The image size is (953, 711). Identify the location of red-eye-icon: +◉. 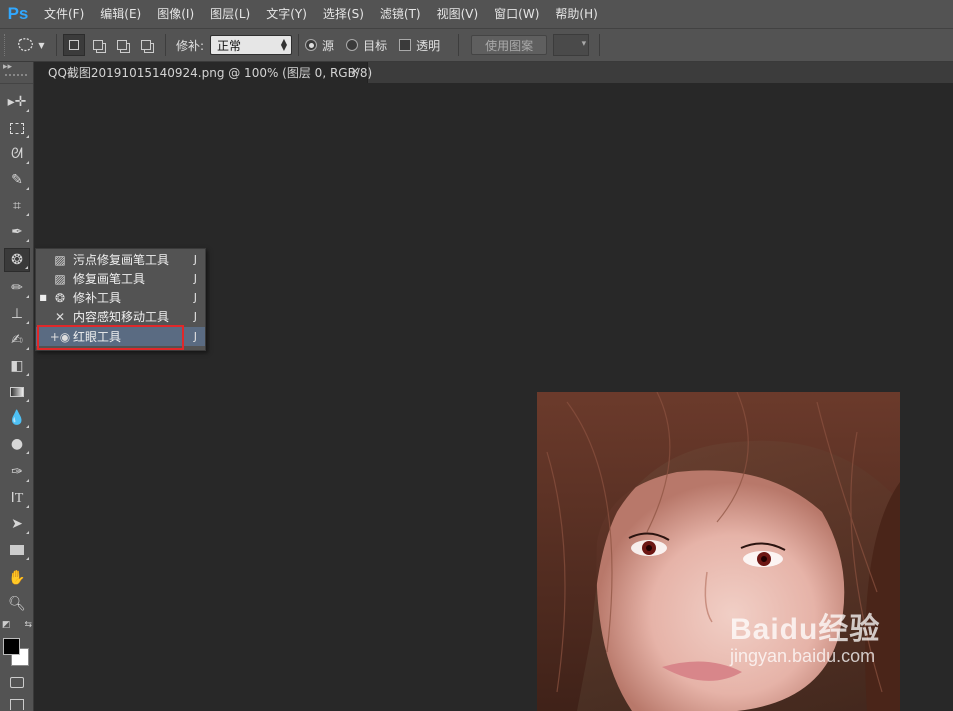
(60, 336).